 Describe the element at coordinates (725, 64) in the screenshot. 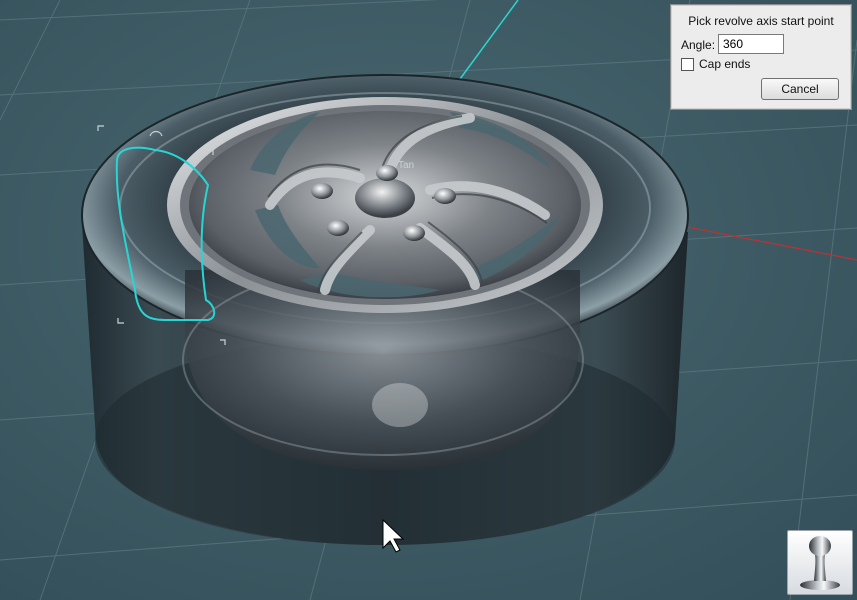

I see `cap-ends-label: Cap ends` at that location.